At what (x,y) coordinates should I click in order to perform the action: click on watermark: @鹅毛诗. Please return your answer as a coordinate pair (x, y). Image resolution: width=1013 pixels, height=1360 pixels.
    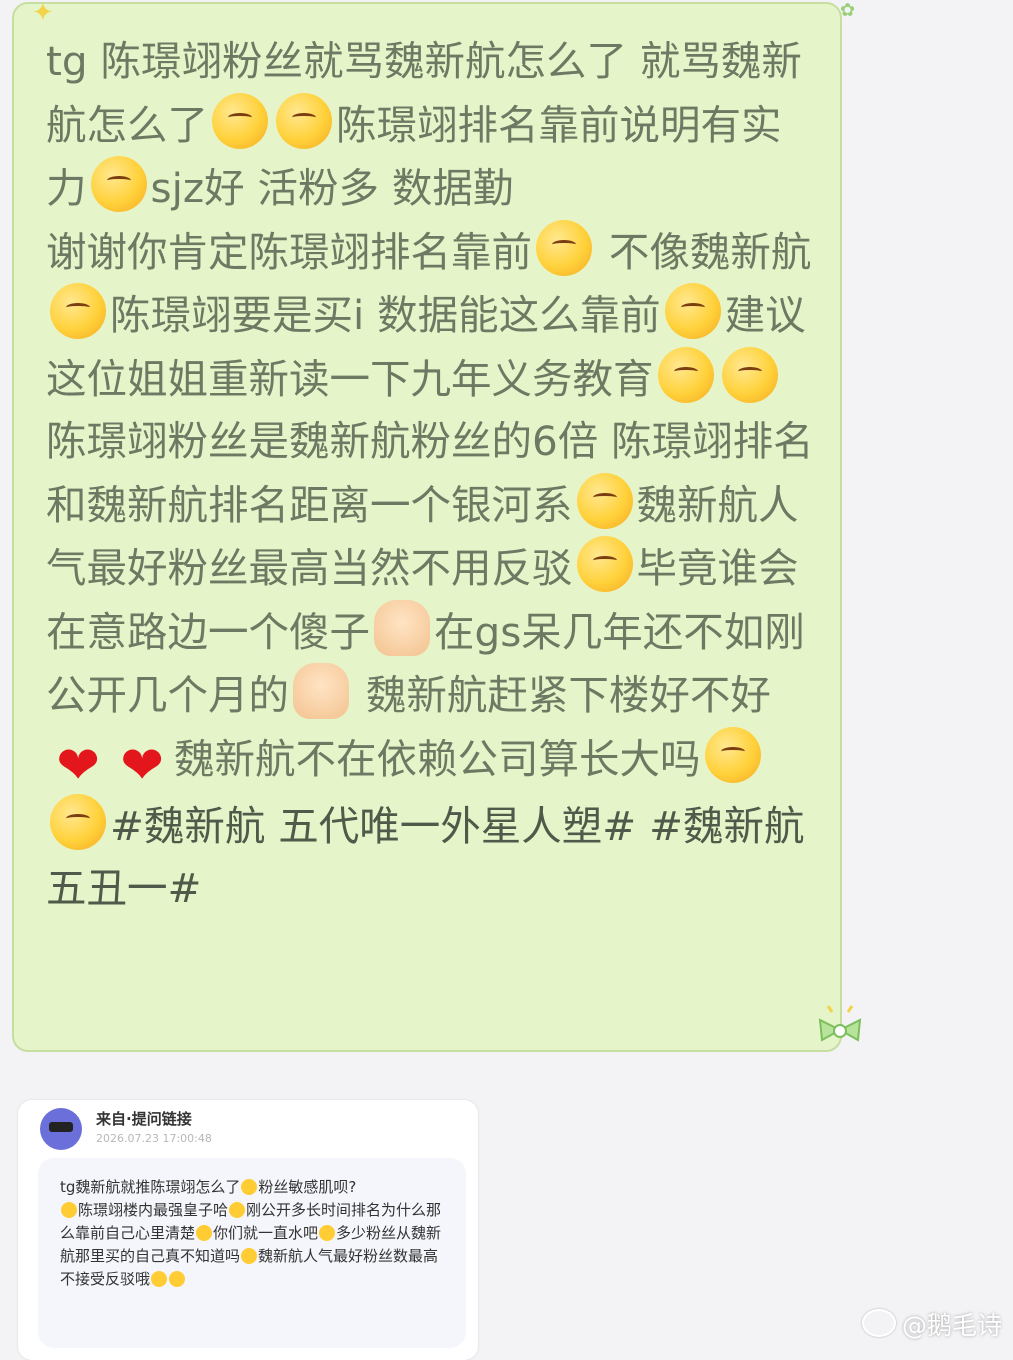
    Looking at the image, I should click on (932, 1324).